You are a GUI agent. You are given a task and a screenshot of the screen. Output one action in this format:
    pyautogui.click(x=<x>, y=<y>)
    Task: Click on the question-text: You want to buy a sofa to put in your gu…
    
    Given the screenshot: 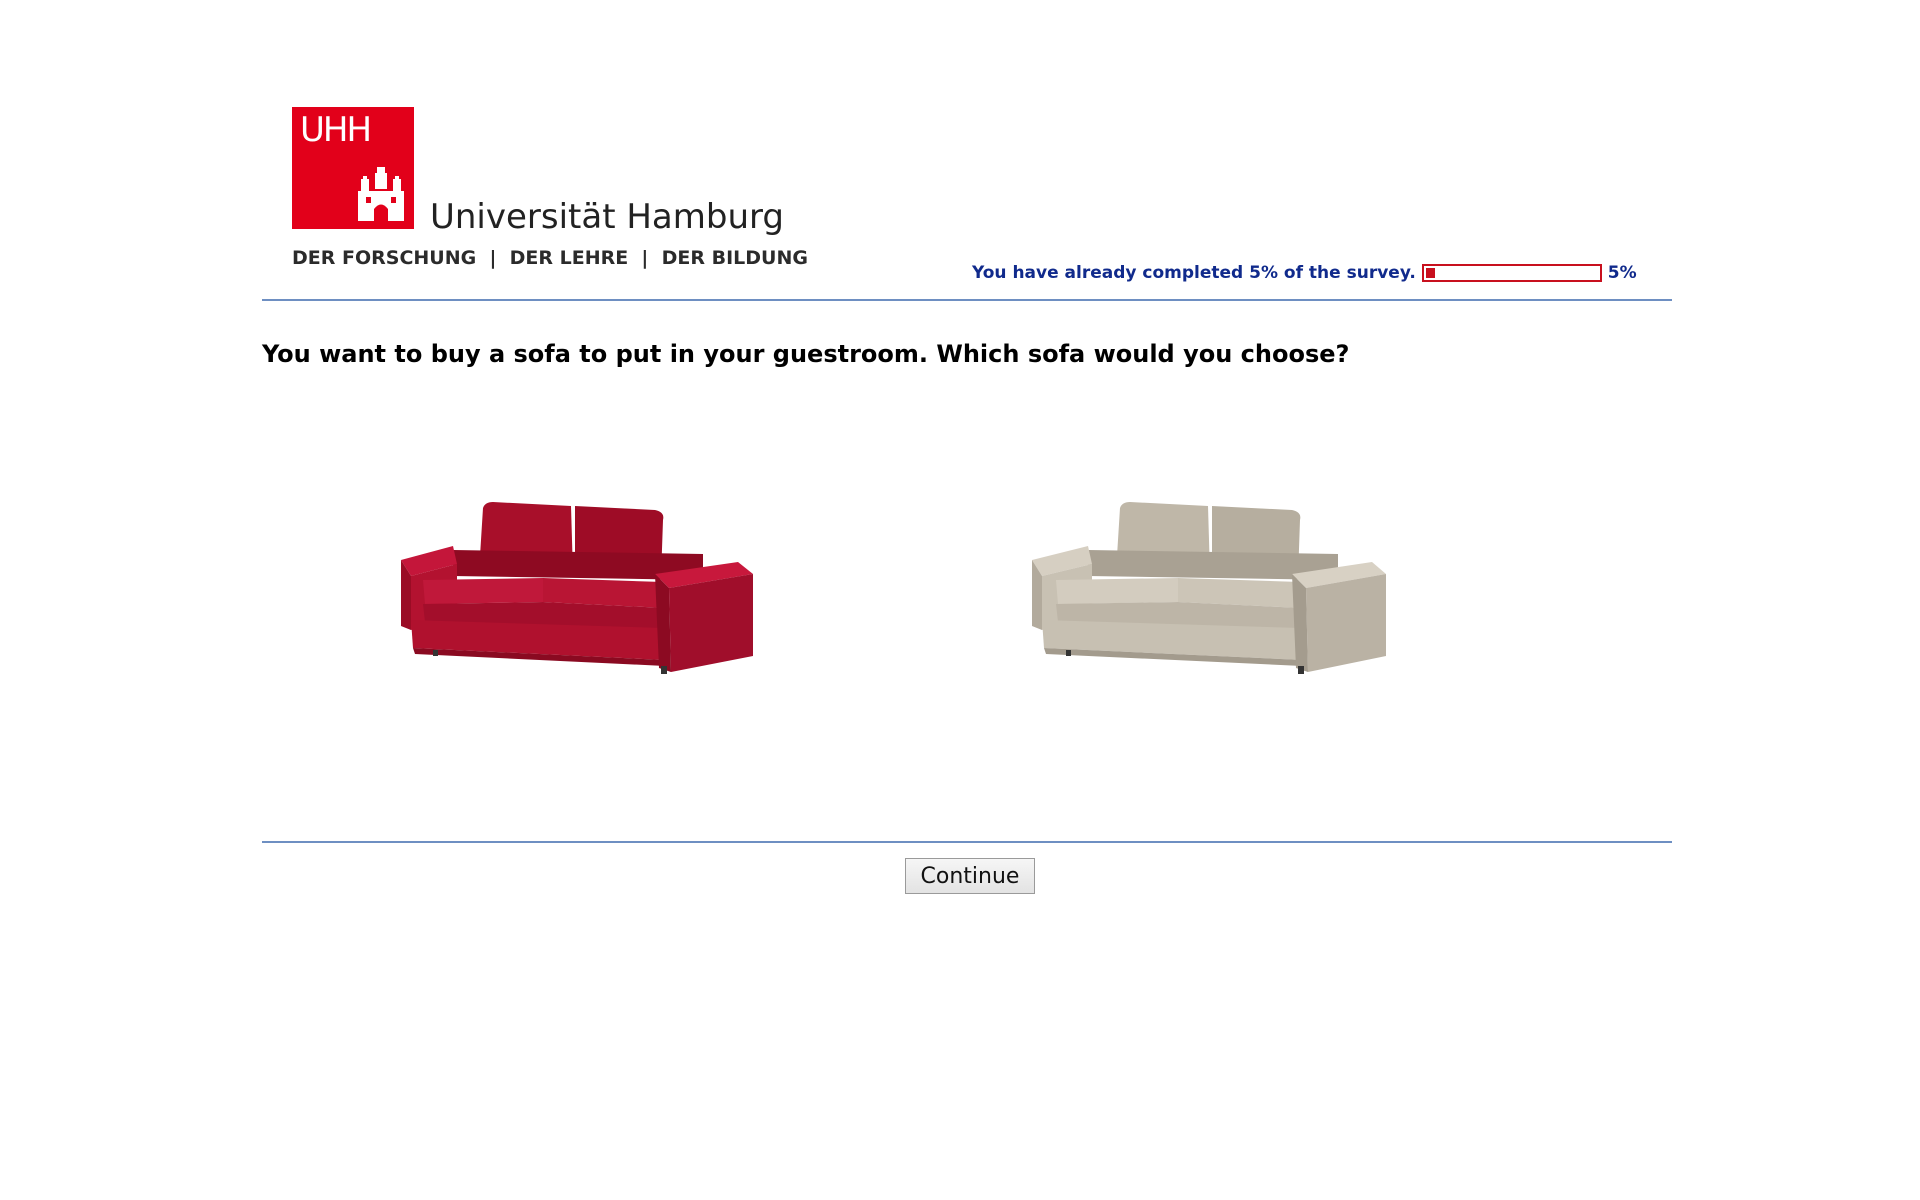 What is the action you would take?
    pyautogui.click(x=806, y=354)
    